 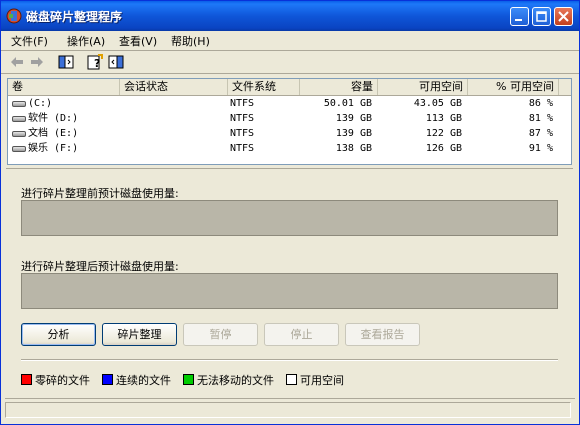 What do you see at coordinates (26, 379) in the screenshot?
I see `red-swatch-icon` at bounding box center [26, 379].